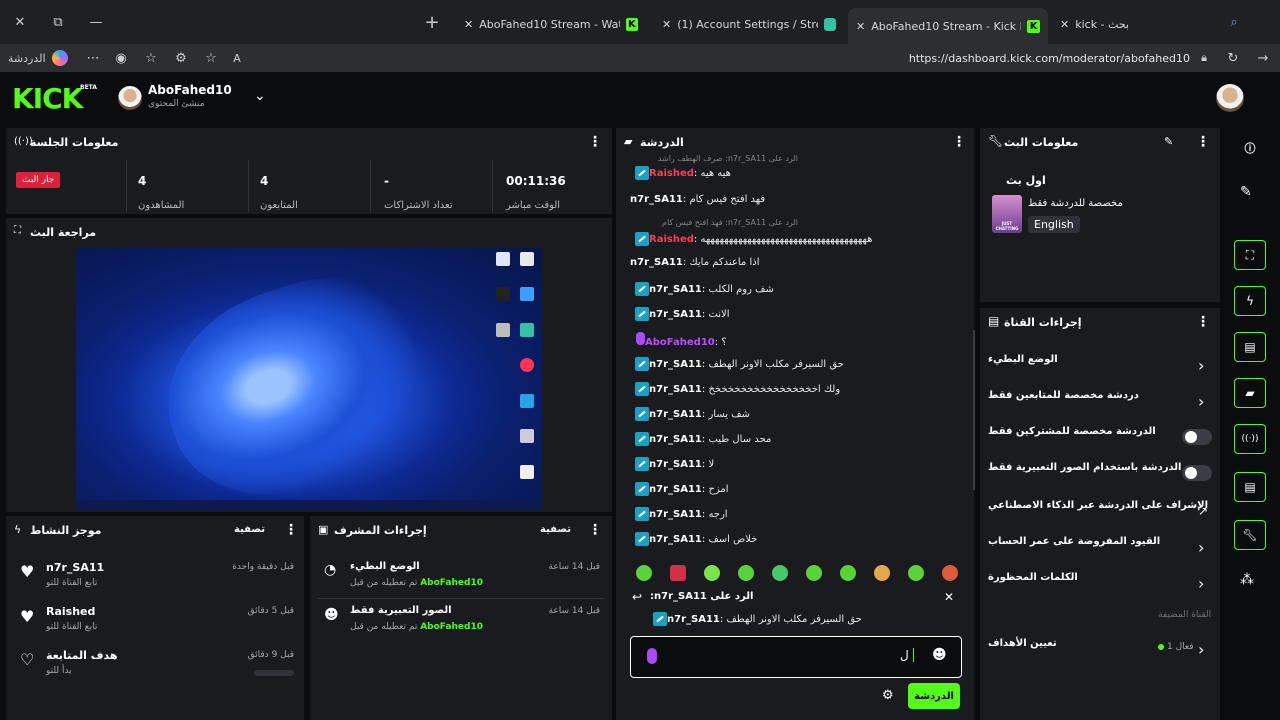  I want to click on tab-kick-search: ✕ kick - بحث, so click(1152, 24).